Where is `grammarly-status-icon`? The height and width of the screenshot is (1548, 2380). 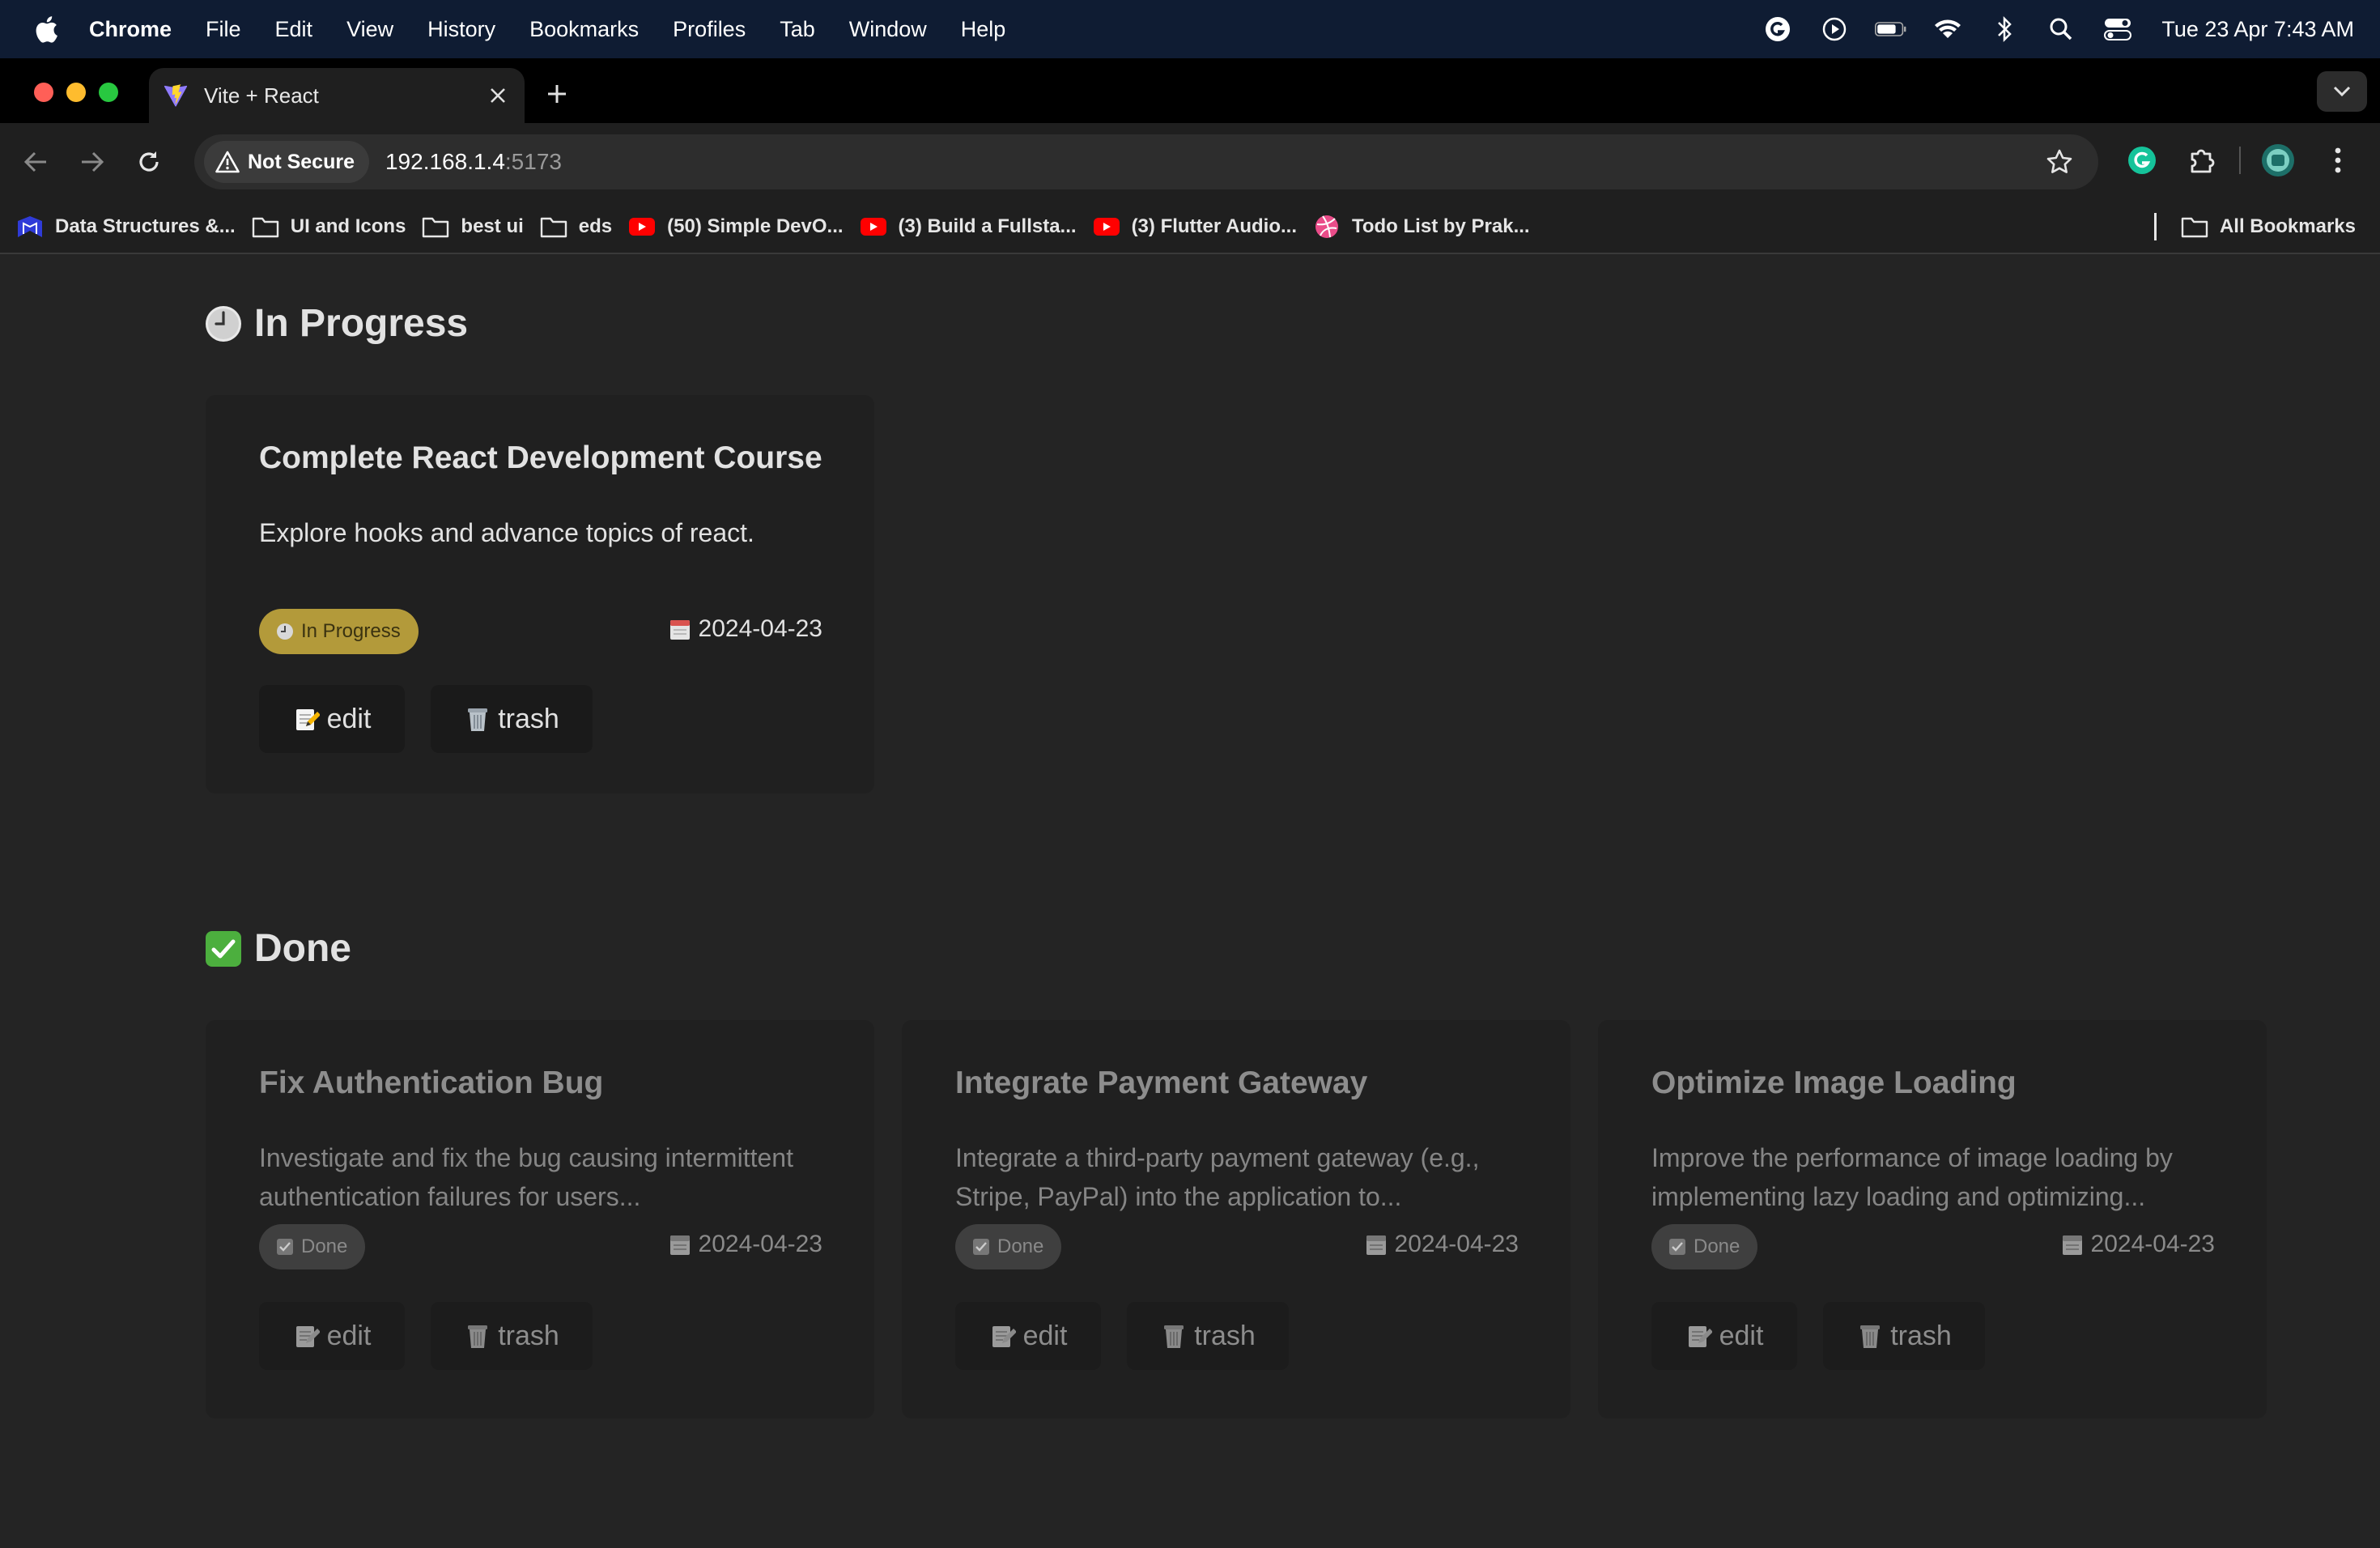 grammarly-status-icon is located at coordinates (1778, 29).